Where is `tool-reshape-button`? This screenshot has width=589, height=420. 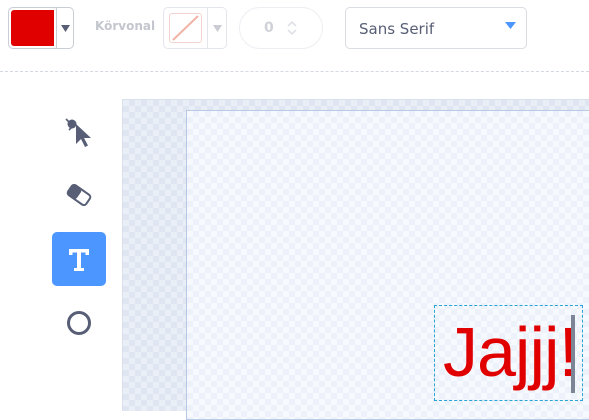
tool-reshape-button is located at coordinates (79, 131).